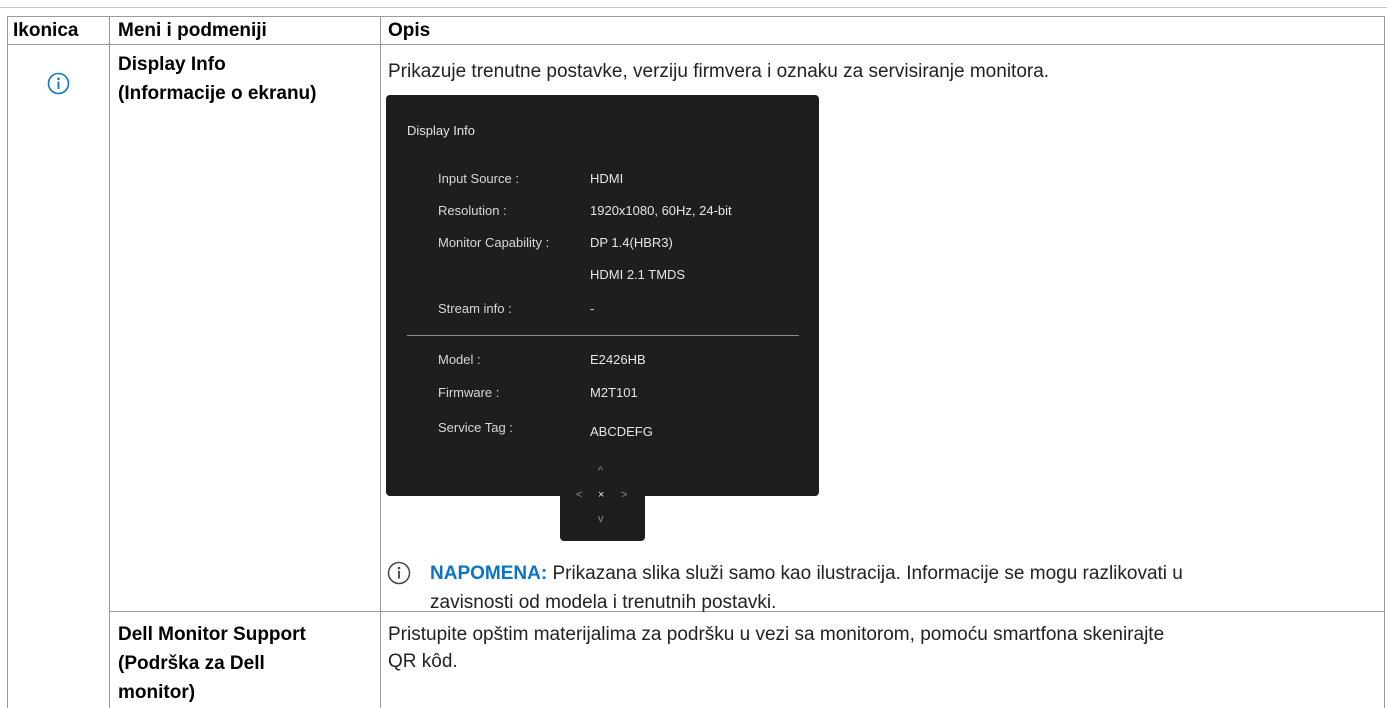 Image resolution: width=1387 pixels, height=708 pixels. I want to click on header-bottom-line, so click(696, 44).